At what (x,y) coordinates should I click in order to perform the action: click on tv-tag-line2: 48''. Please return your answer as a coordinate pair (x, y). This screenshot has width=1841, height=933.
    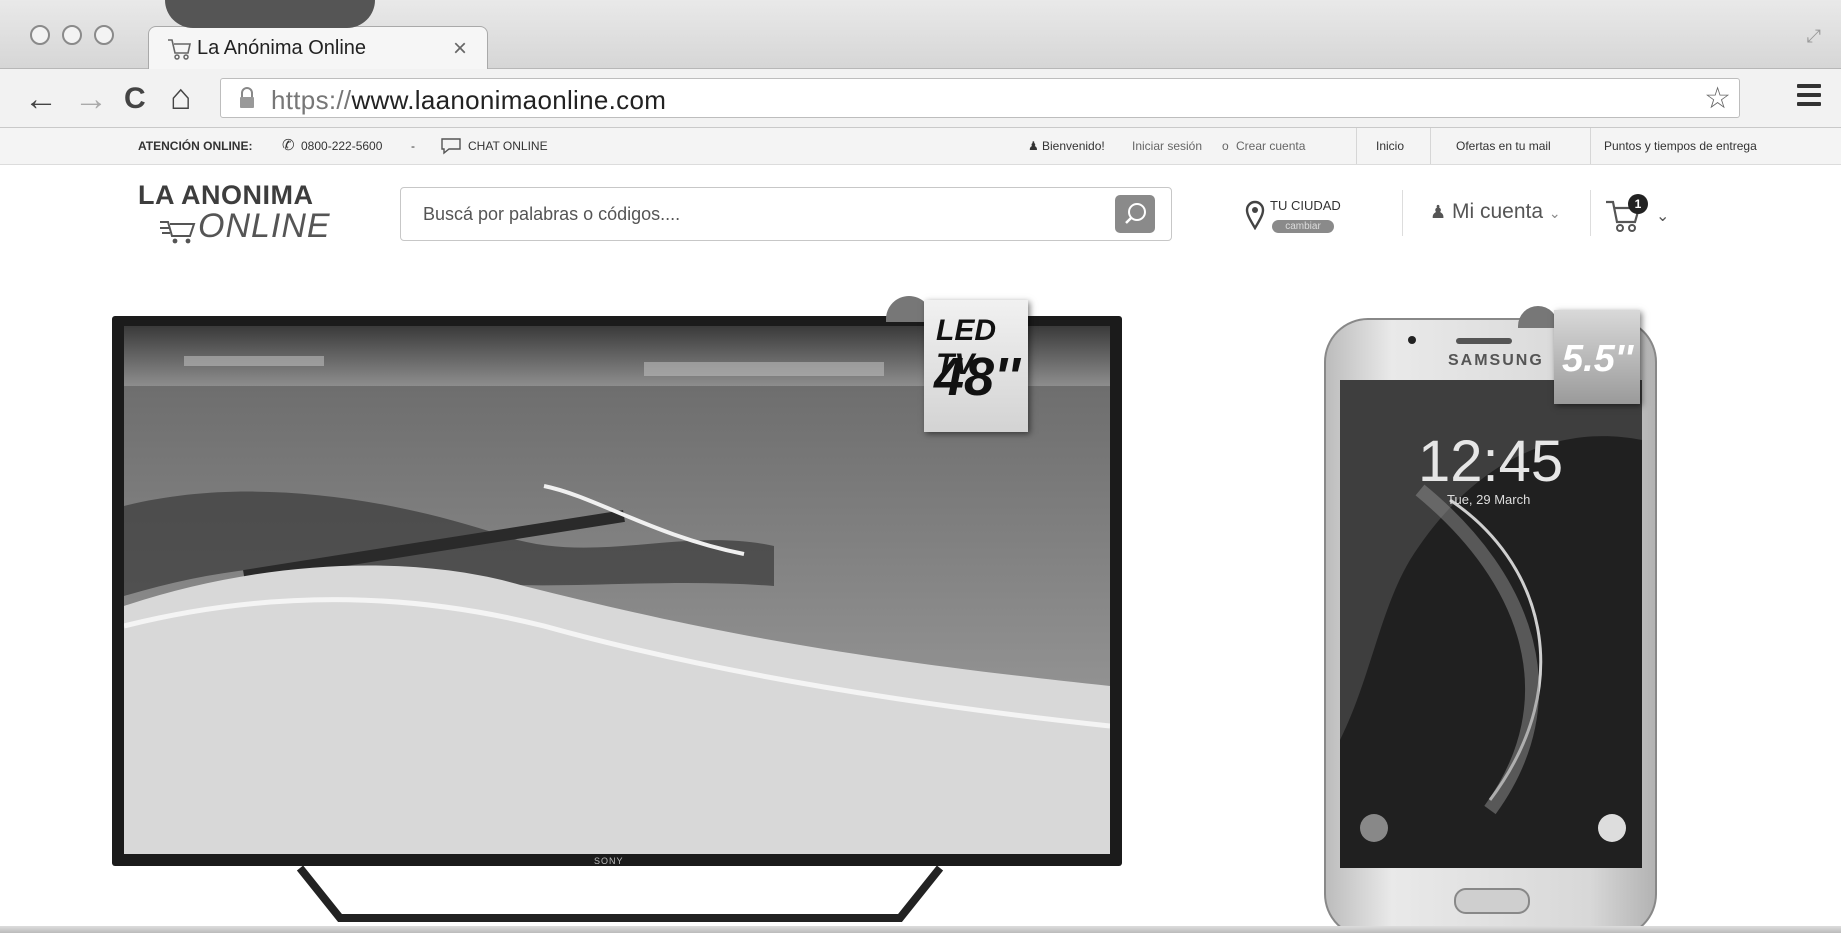
    Looking at the image, I should click on (977, 377).